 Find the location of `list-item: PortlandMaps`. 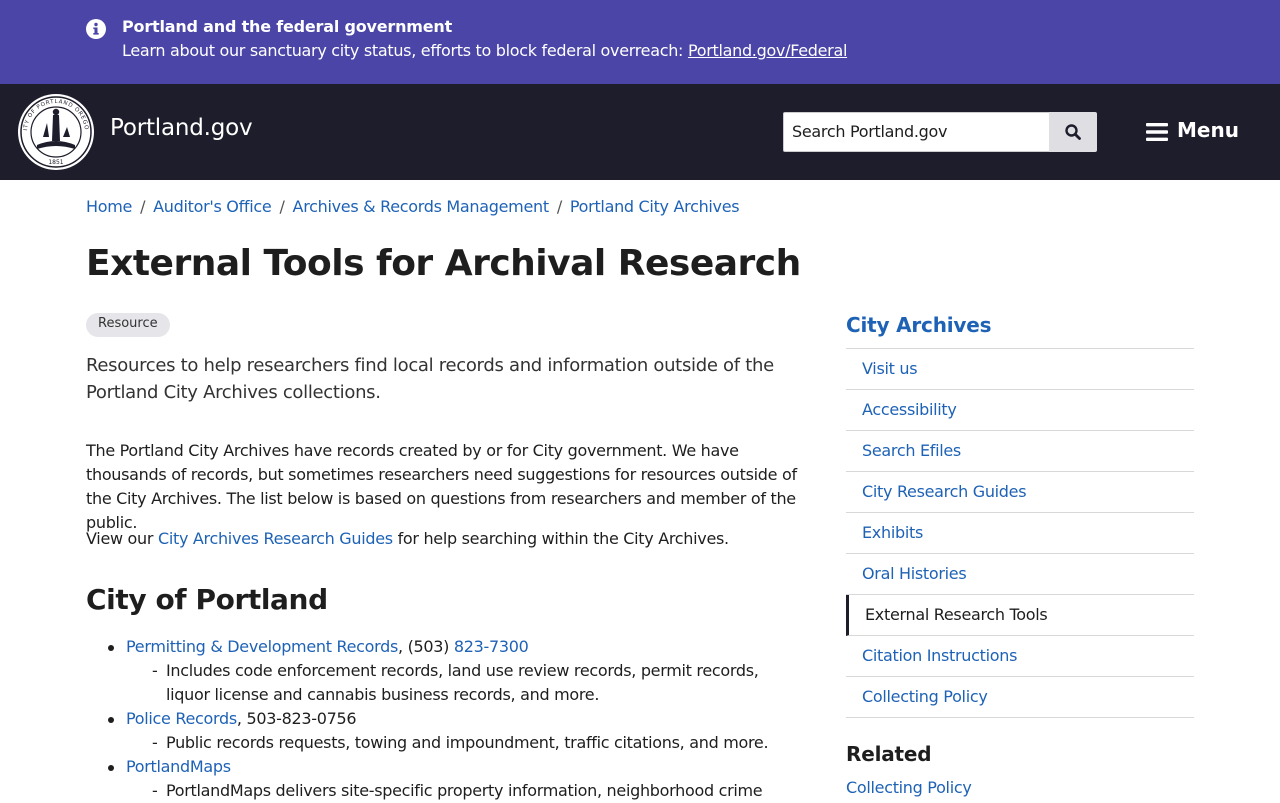

list-item: PortlandMaps is located at coordinates (446, 767).